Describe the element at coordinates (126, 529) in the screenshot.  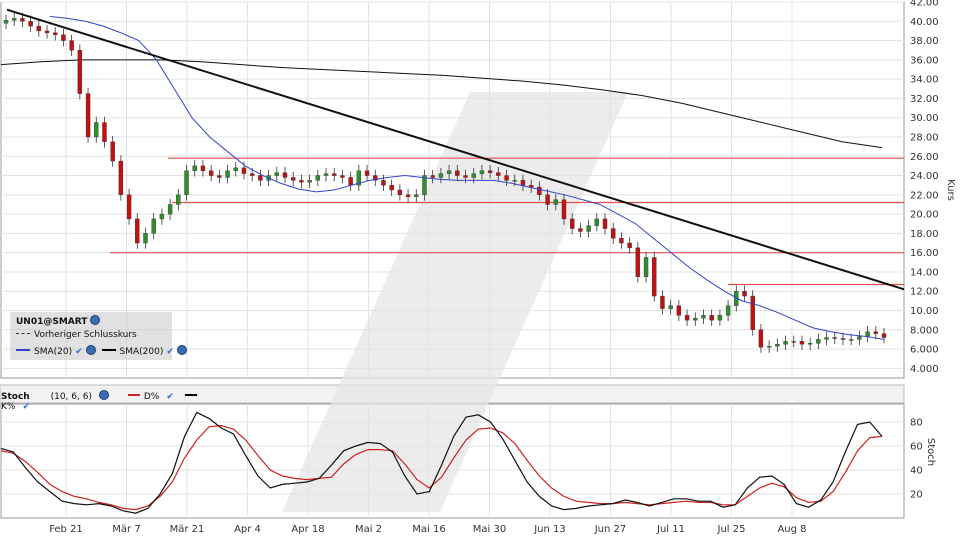
I see `x-tick-label: Mär 7` at that location.